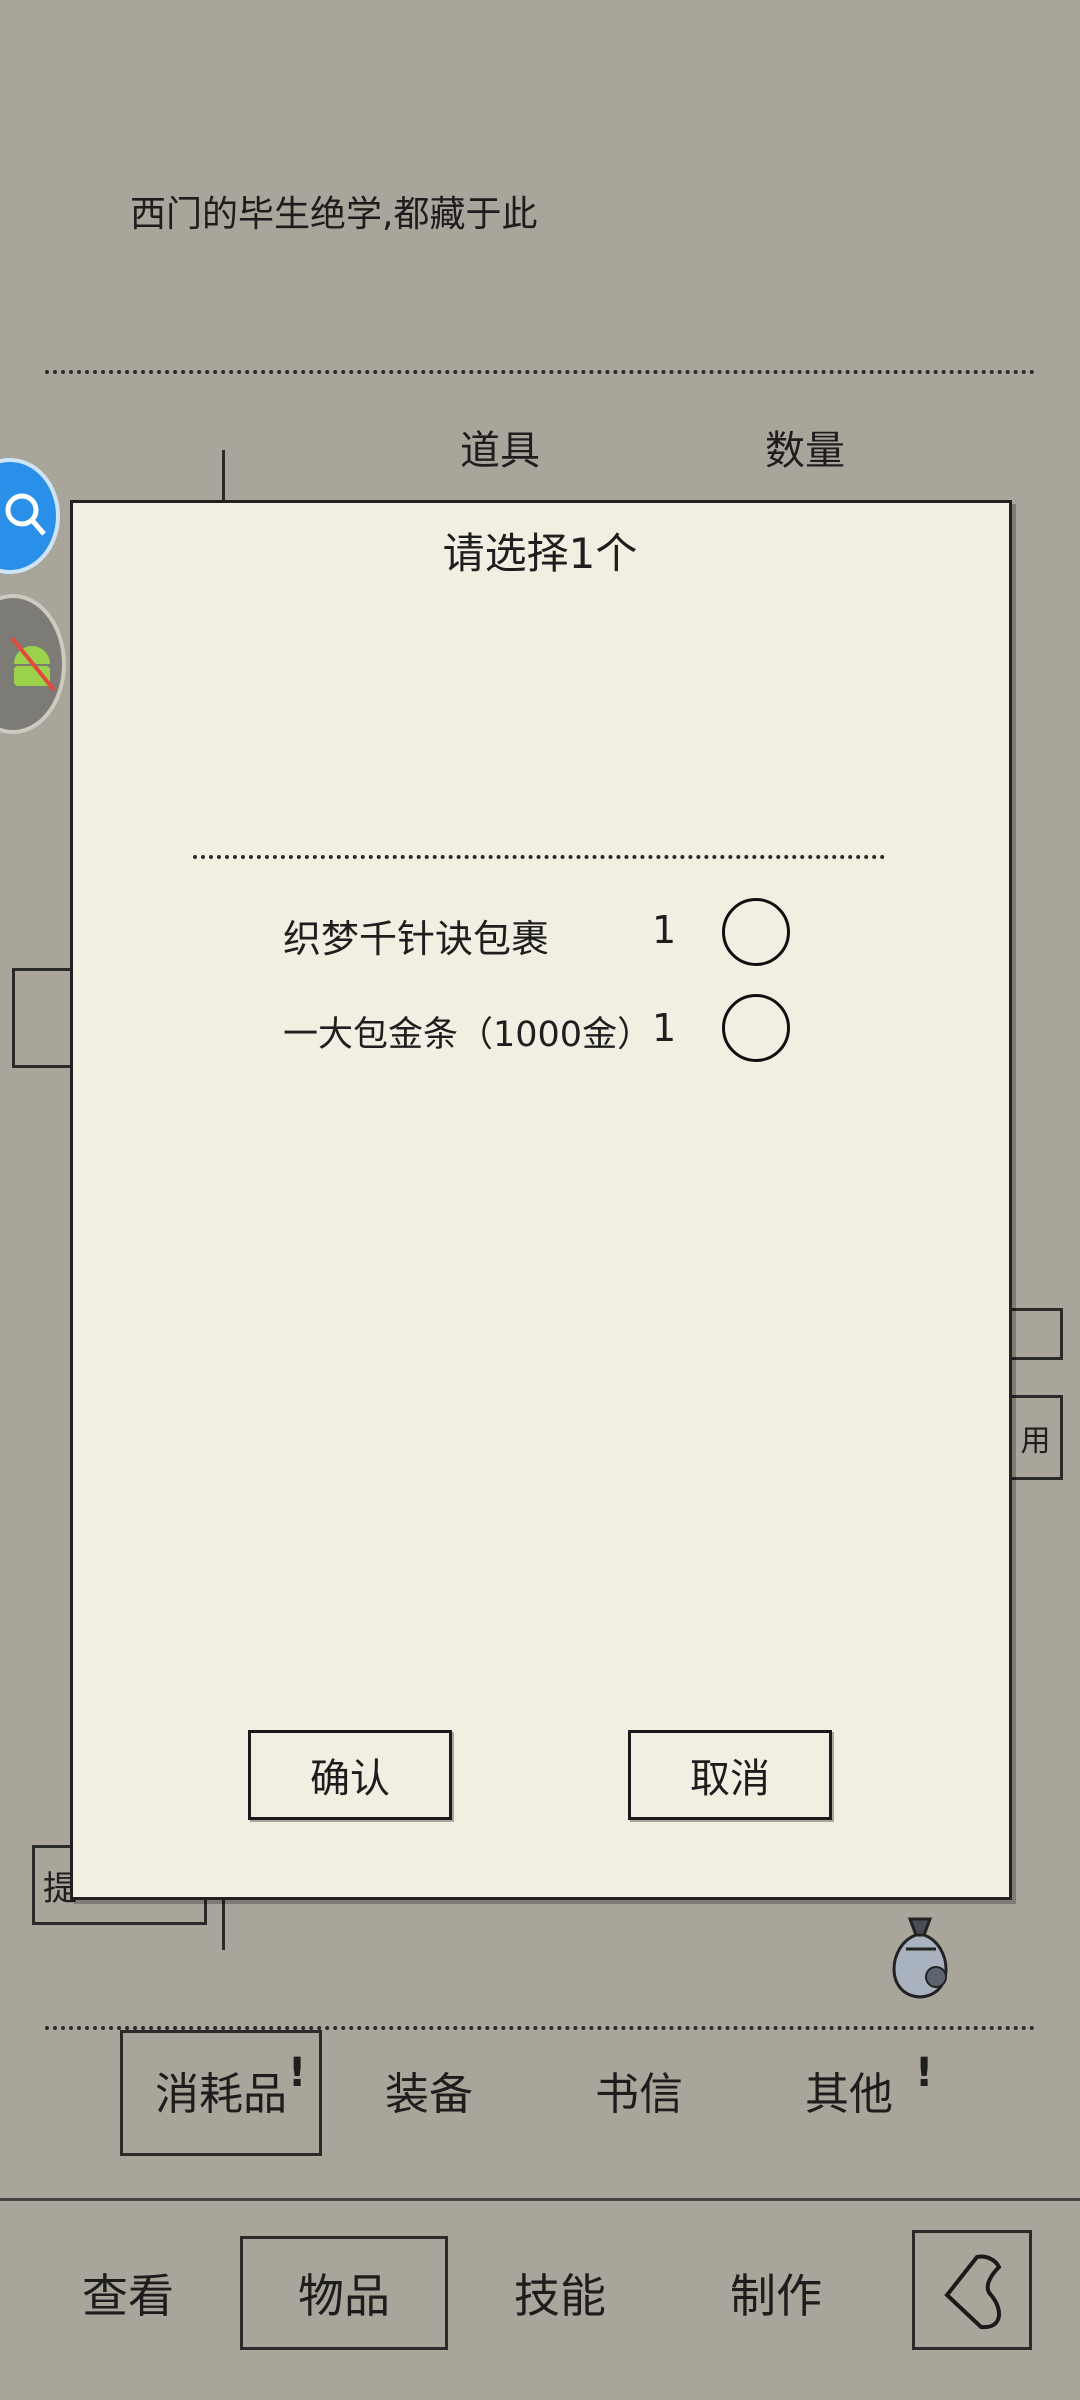 The image size is (1080, 2400). Describe the element at coordinates (539, 857) in the screenshot. I see `dialog-divider` at that location.